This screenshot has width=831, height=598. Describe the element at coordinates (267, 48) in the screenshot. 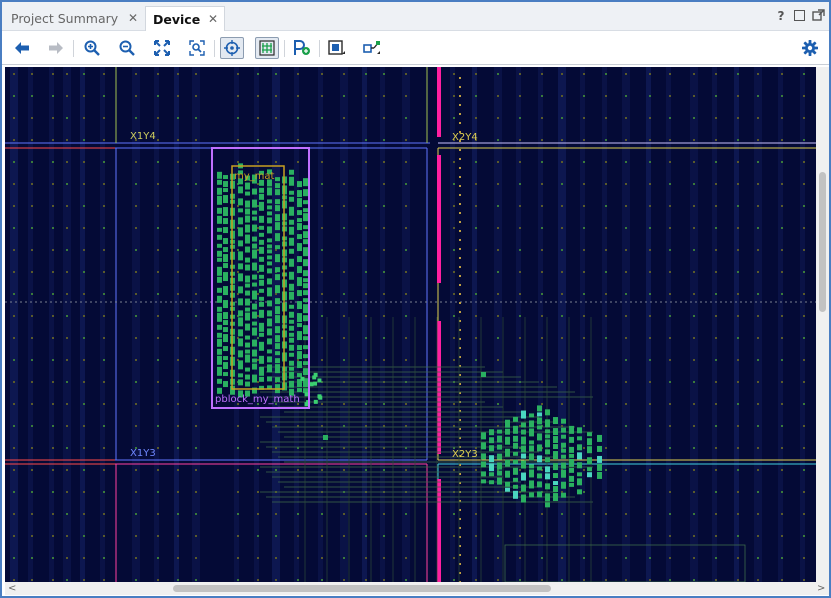

I see `routing-resources-icon` at that location.